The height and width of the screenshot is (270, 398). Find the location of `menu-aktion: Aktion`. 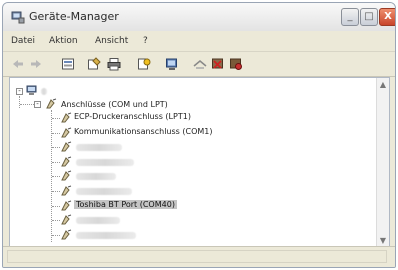

menu-aktion: Aktion is located at coordinates (63, 41).